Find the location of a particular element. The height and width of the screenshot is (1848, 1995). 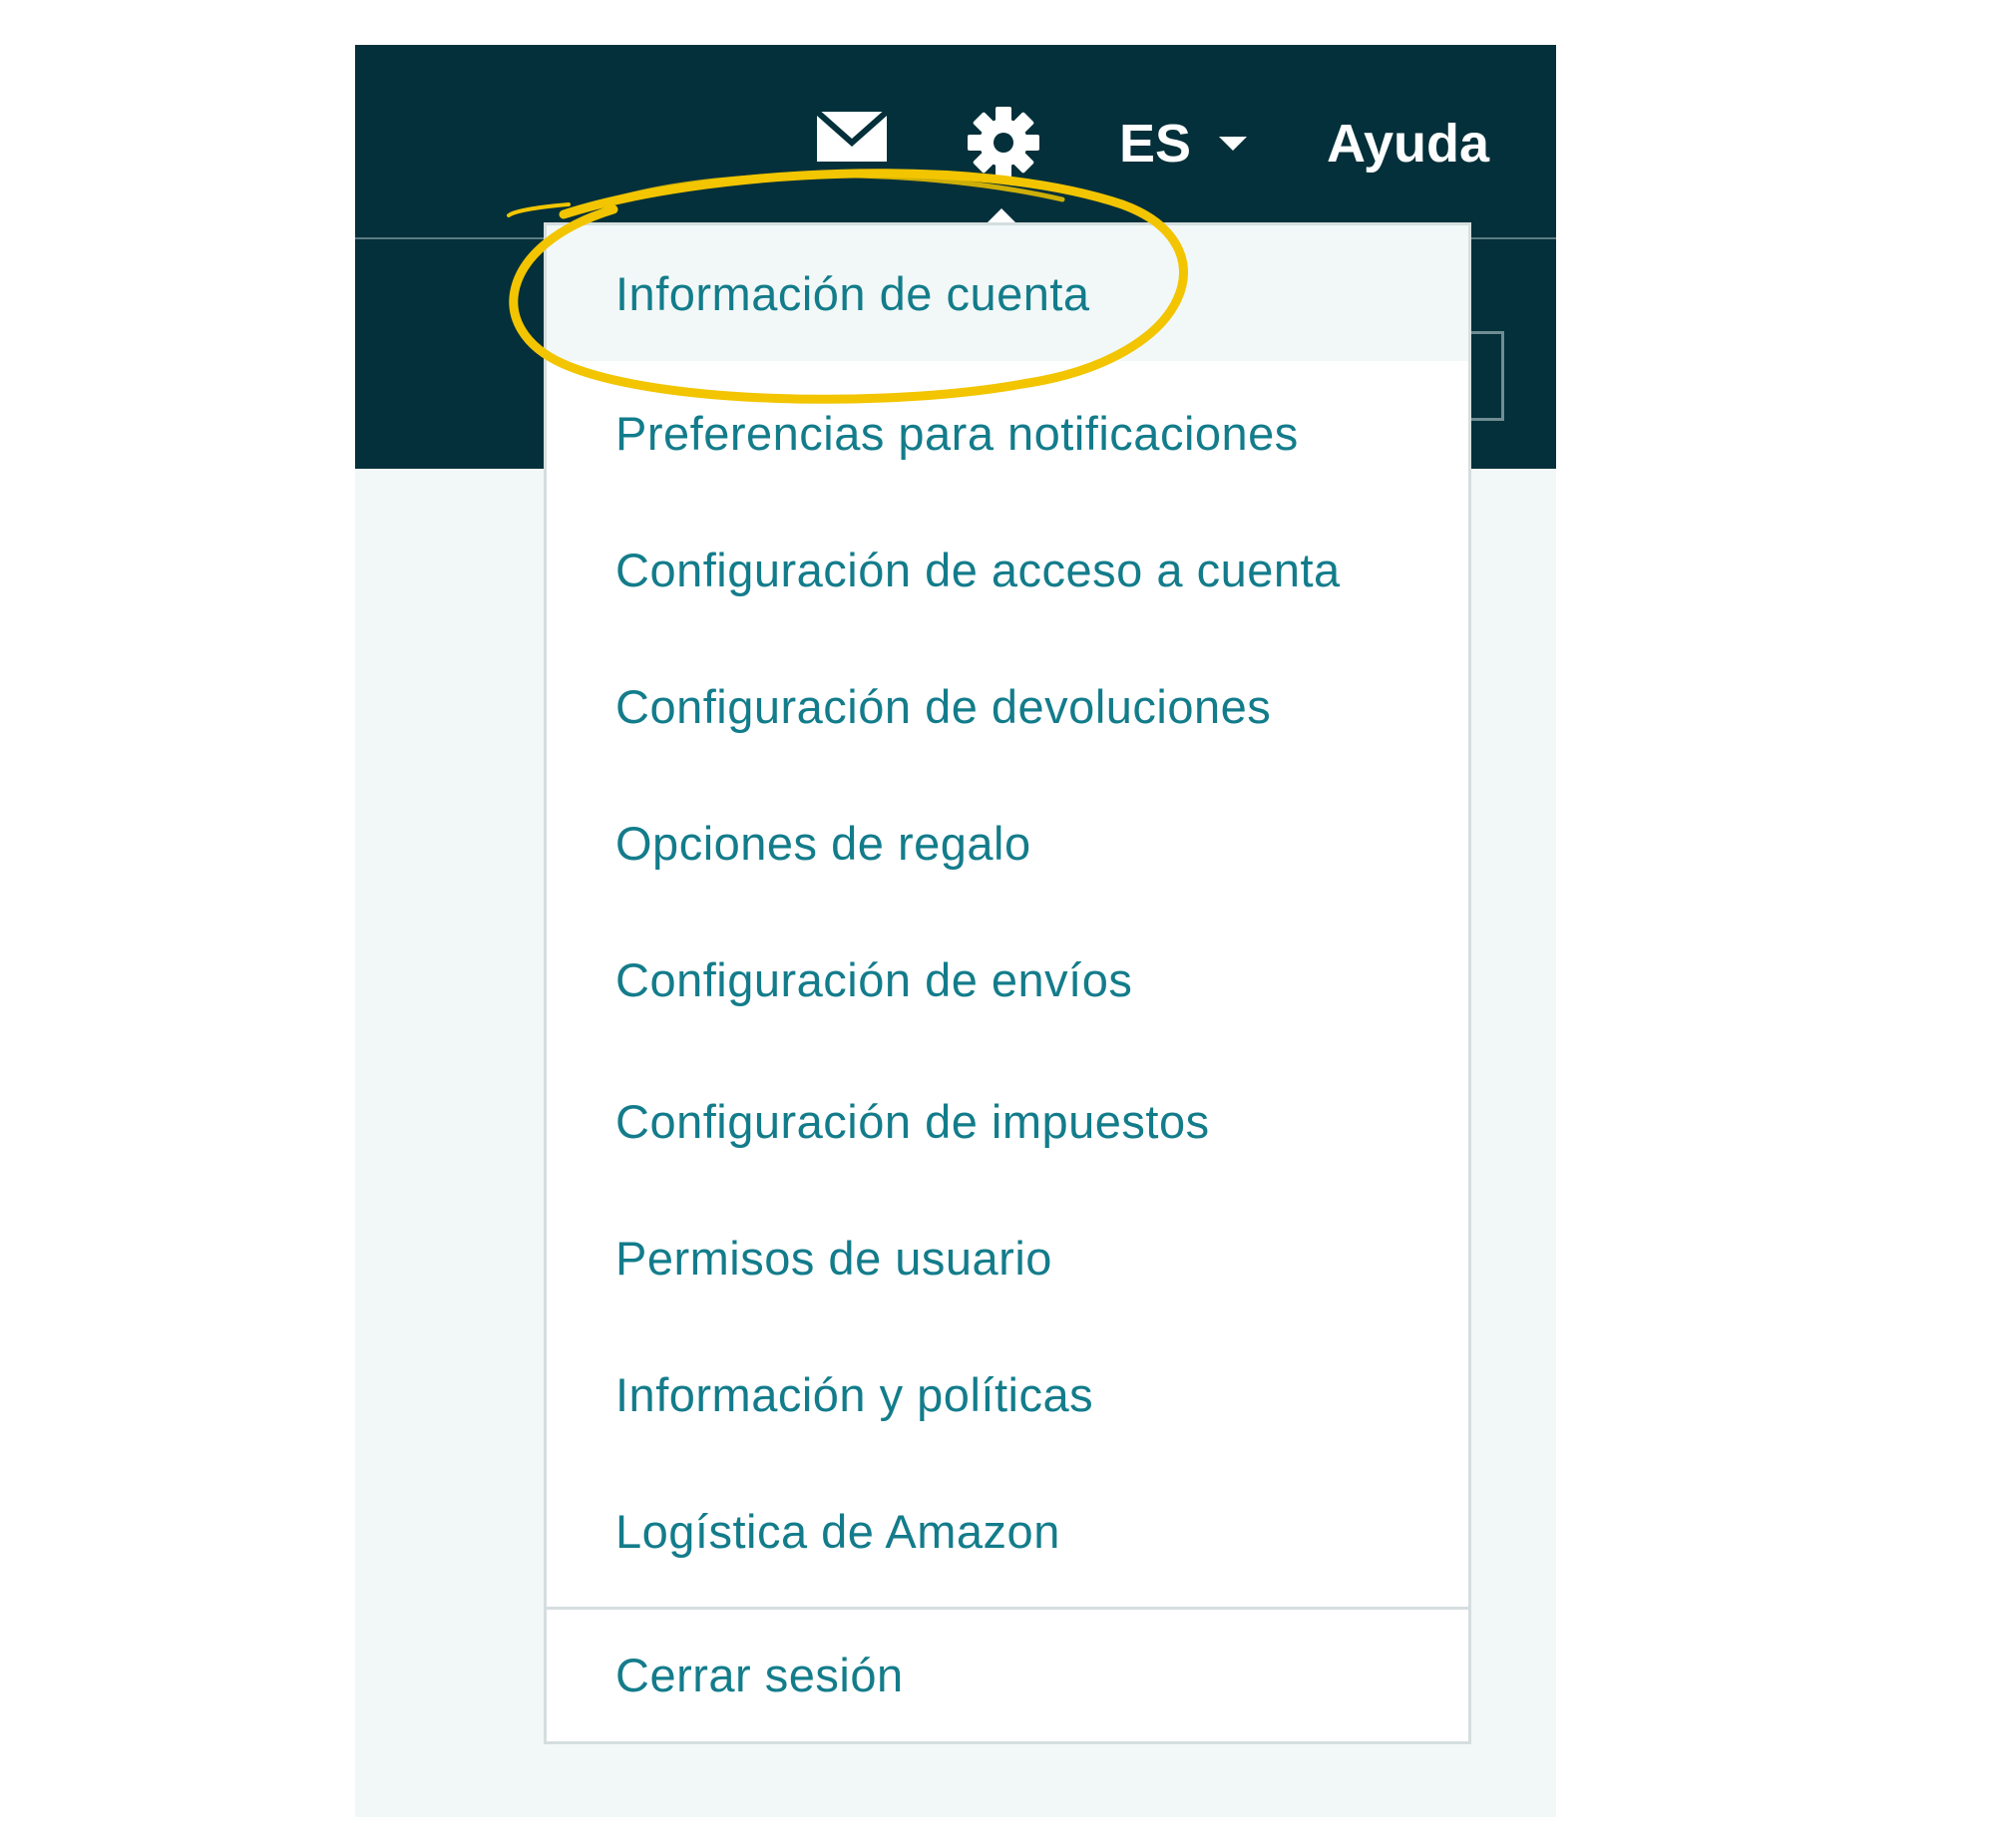

menu-item-label: Configuración de devoluciones is located at coordinates (943, 706).